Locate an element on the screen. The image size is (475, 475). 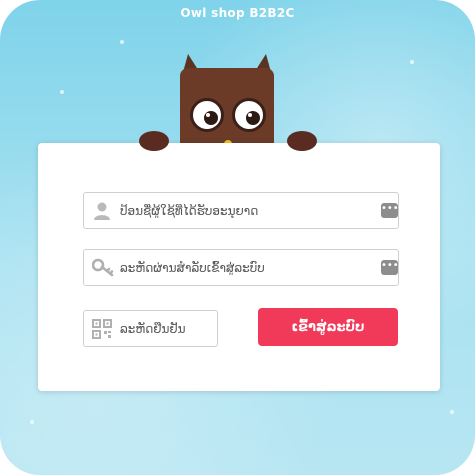
username-field: ••• is located at coordinates (241, 210).